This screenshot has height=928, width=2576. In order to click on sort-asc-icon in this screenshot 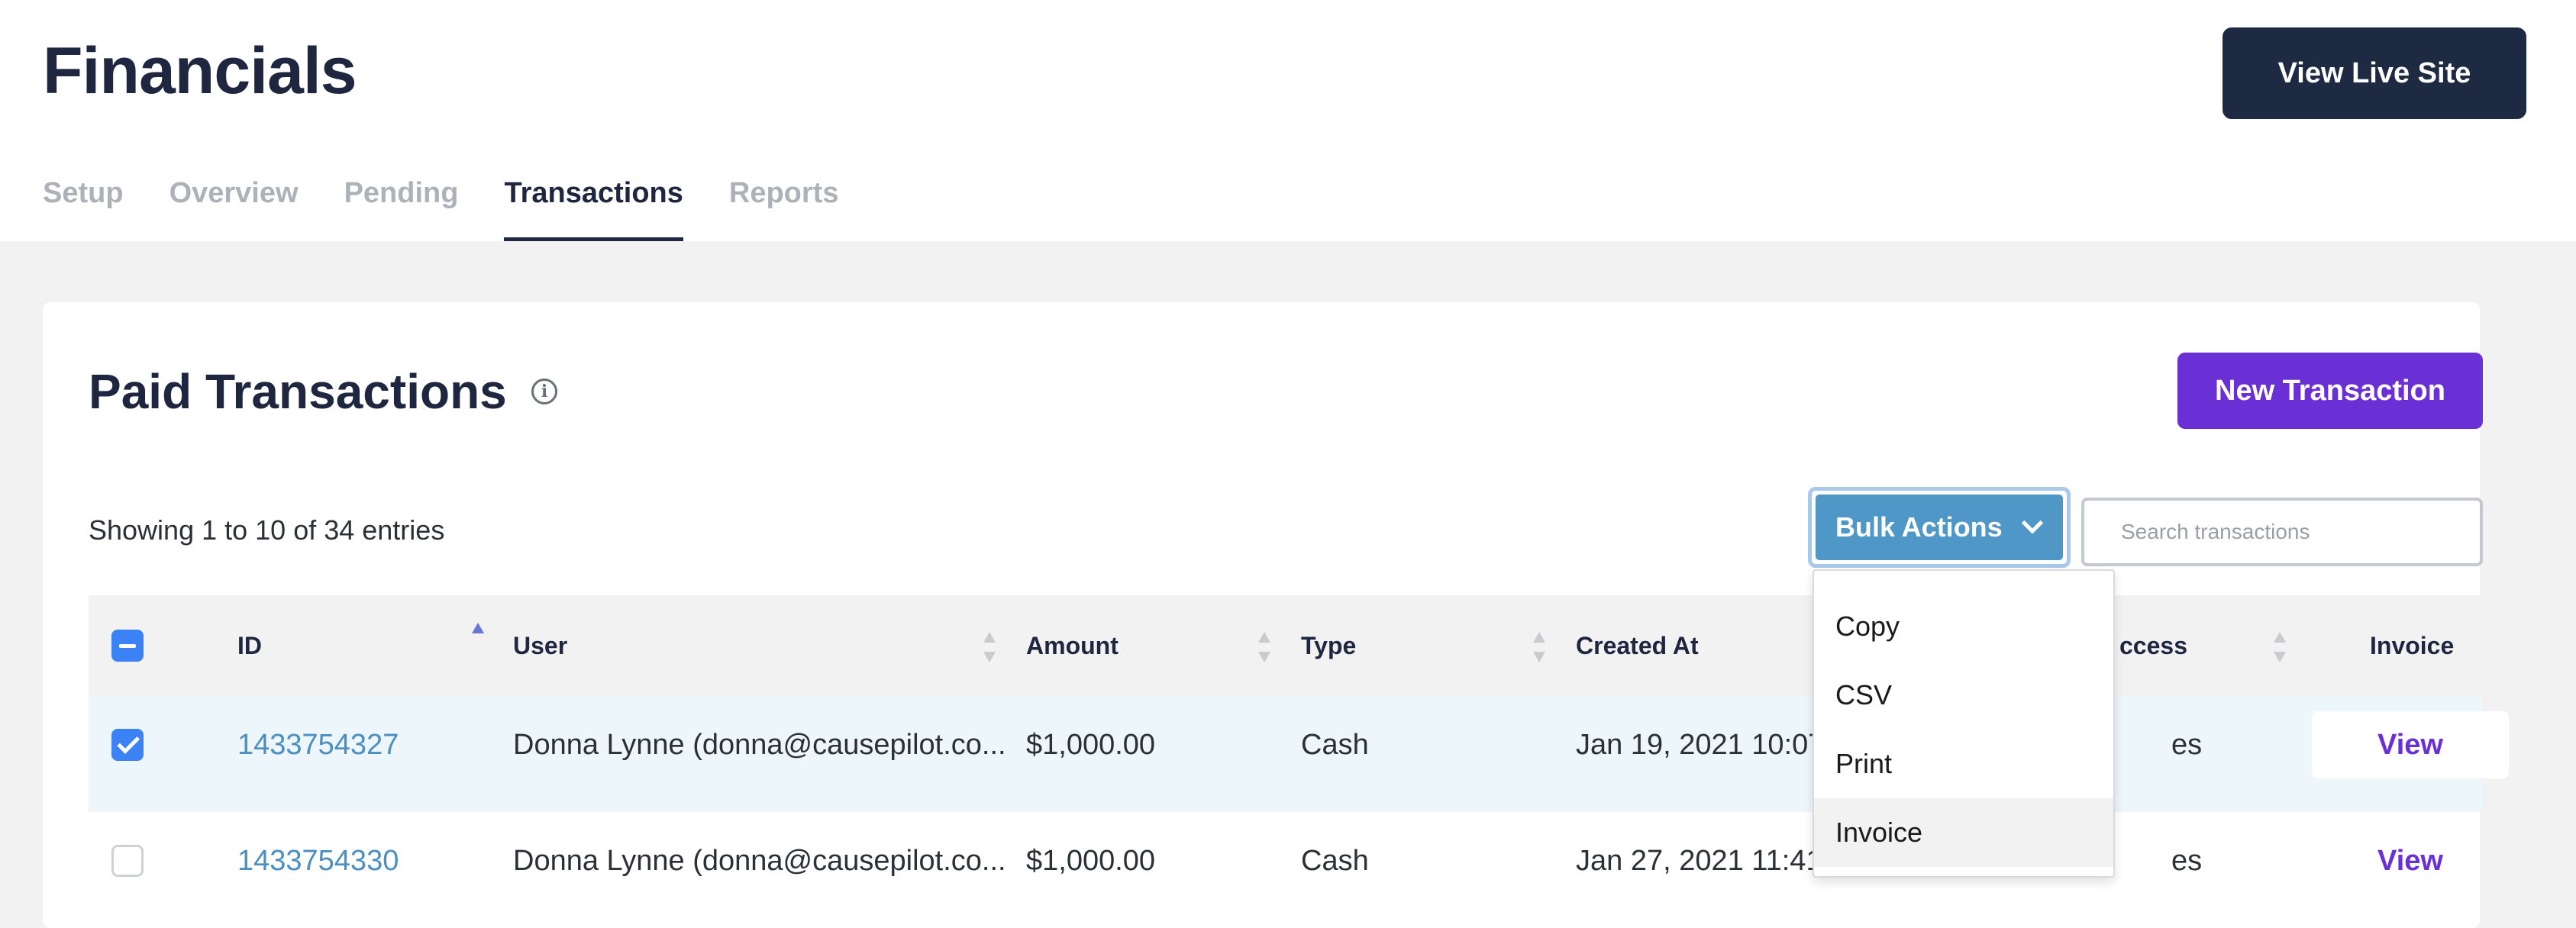, I will do `click(478, 638)`.